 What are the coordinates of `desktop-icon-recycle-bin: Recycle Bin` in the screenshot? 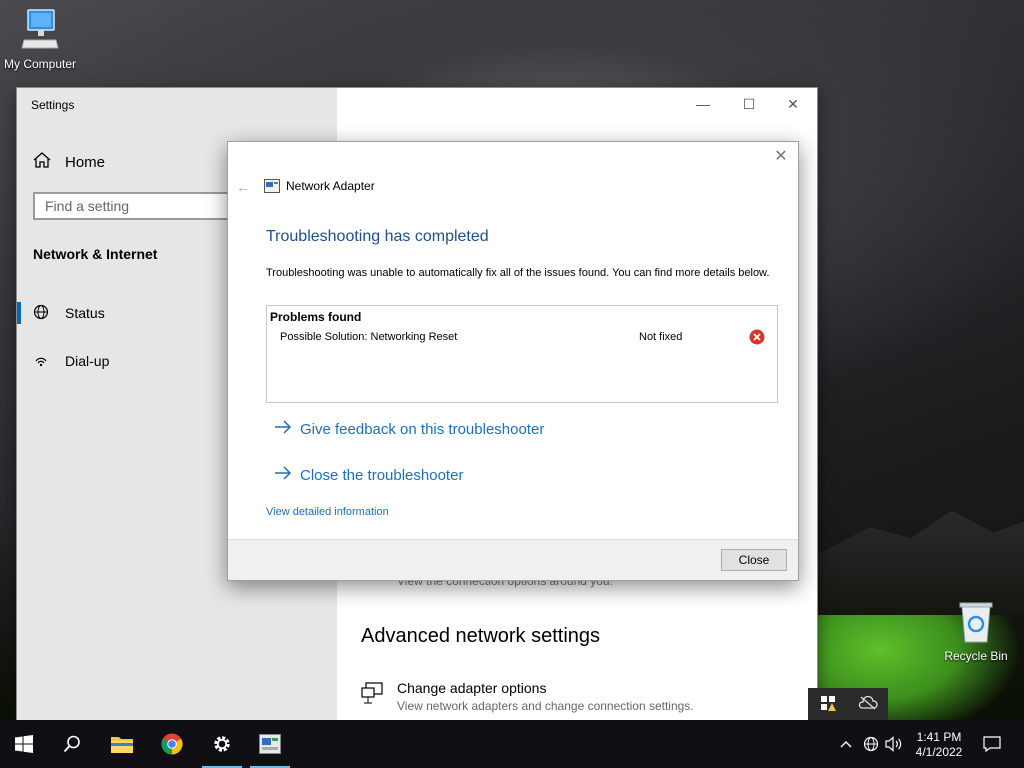 It's located at (976, 631).